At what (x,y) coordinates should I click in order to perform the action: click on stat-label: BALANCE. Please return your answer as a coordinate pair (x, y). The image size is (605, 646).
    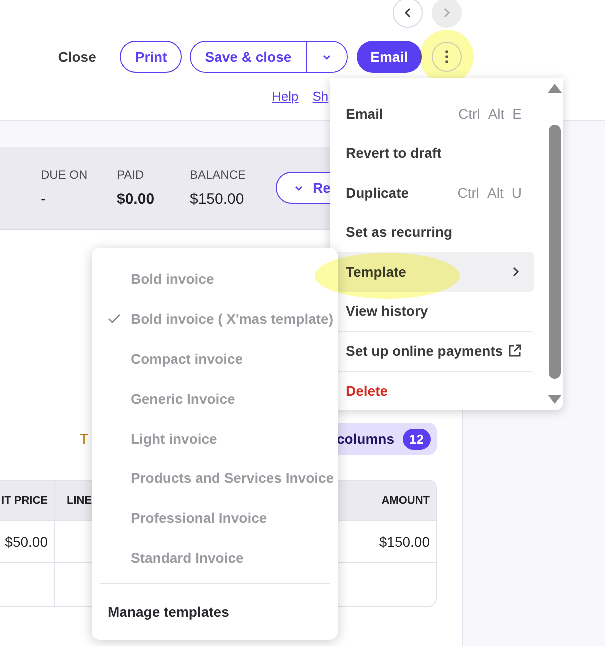
    Looking at the image, I should click on (219, 175).